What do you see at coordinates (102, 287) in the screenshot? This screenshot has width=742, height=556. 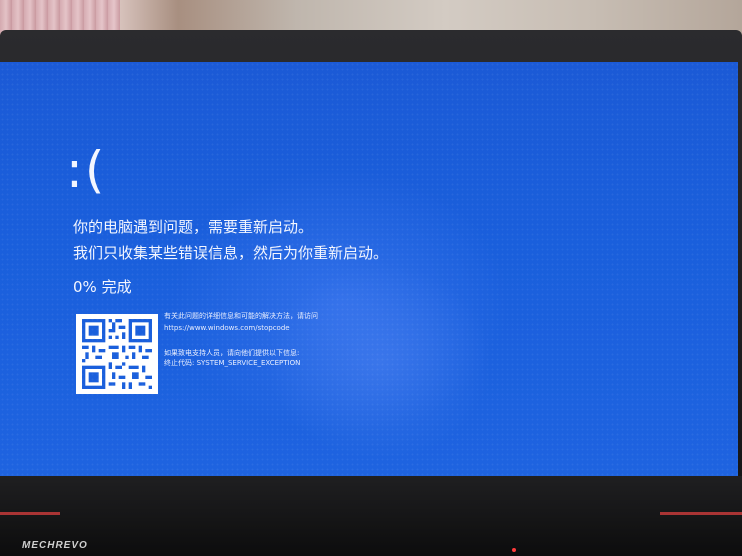 I see `progress-text: 0% 完成` at bounding box center [102, 287].